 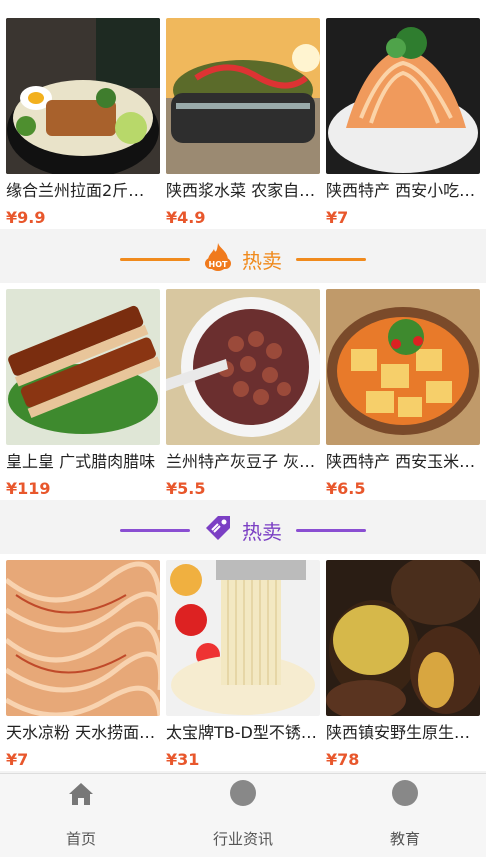 I want to click on nav-label: 首页, so click(x=81, y=838).